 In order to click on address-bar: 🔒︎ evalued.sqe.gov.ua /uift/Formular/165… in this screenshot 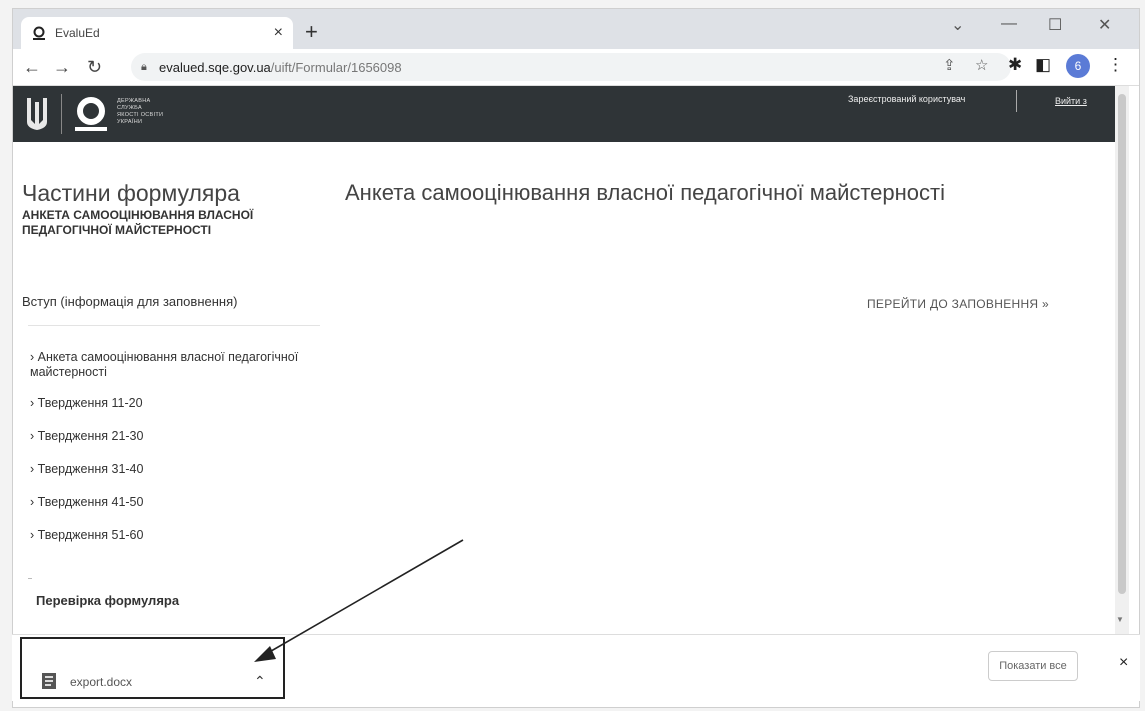, I will do `click(571, 67)`.